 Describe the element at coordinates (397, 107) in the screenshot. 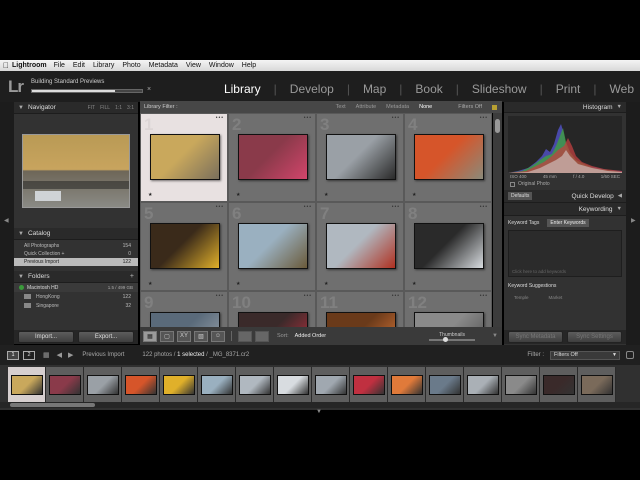

I see `filter-metadata: Metadata` at that location.